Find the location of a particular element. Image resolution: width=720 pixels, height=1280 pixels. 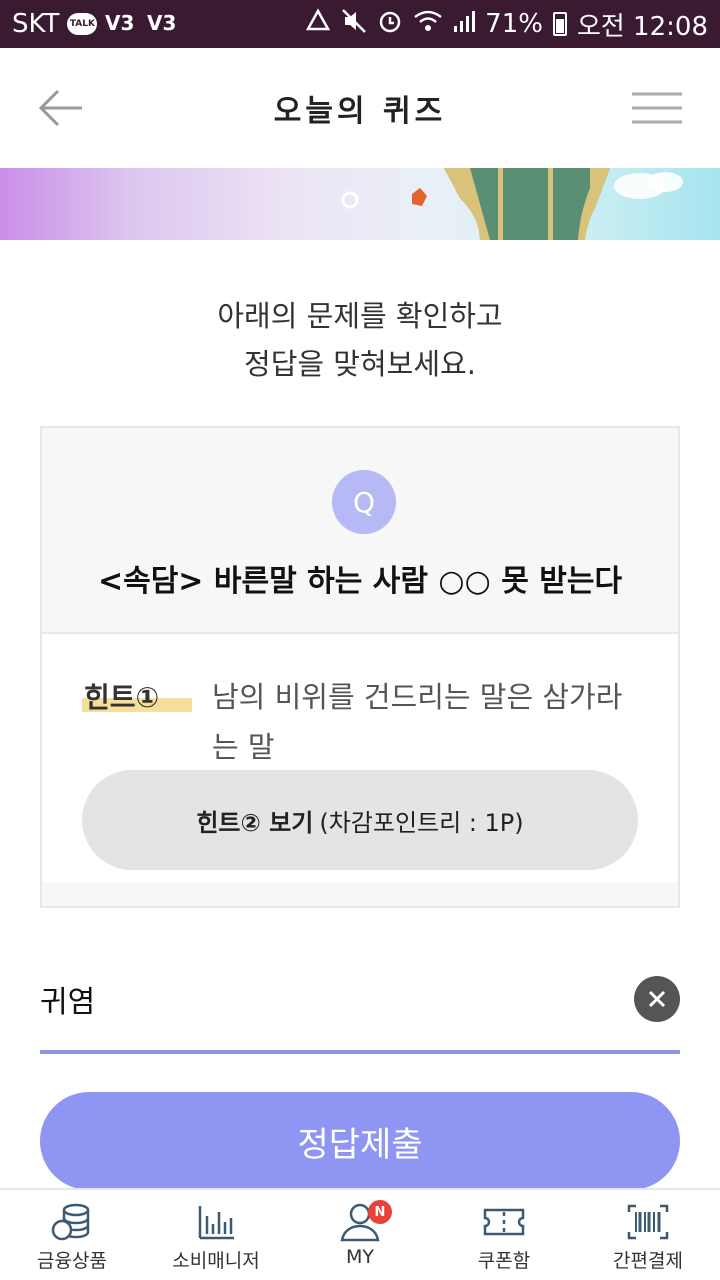

card-footer is located at coordinates (360, 894).